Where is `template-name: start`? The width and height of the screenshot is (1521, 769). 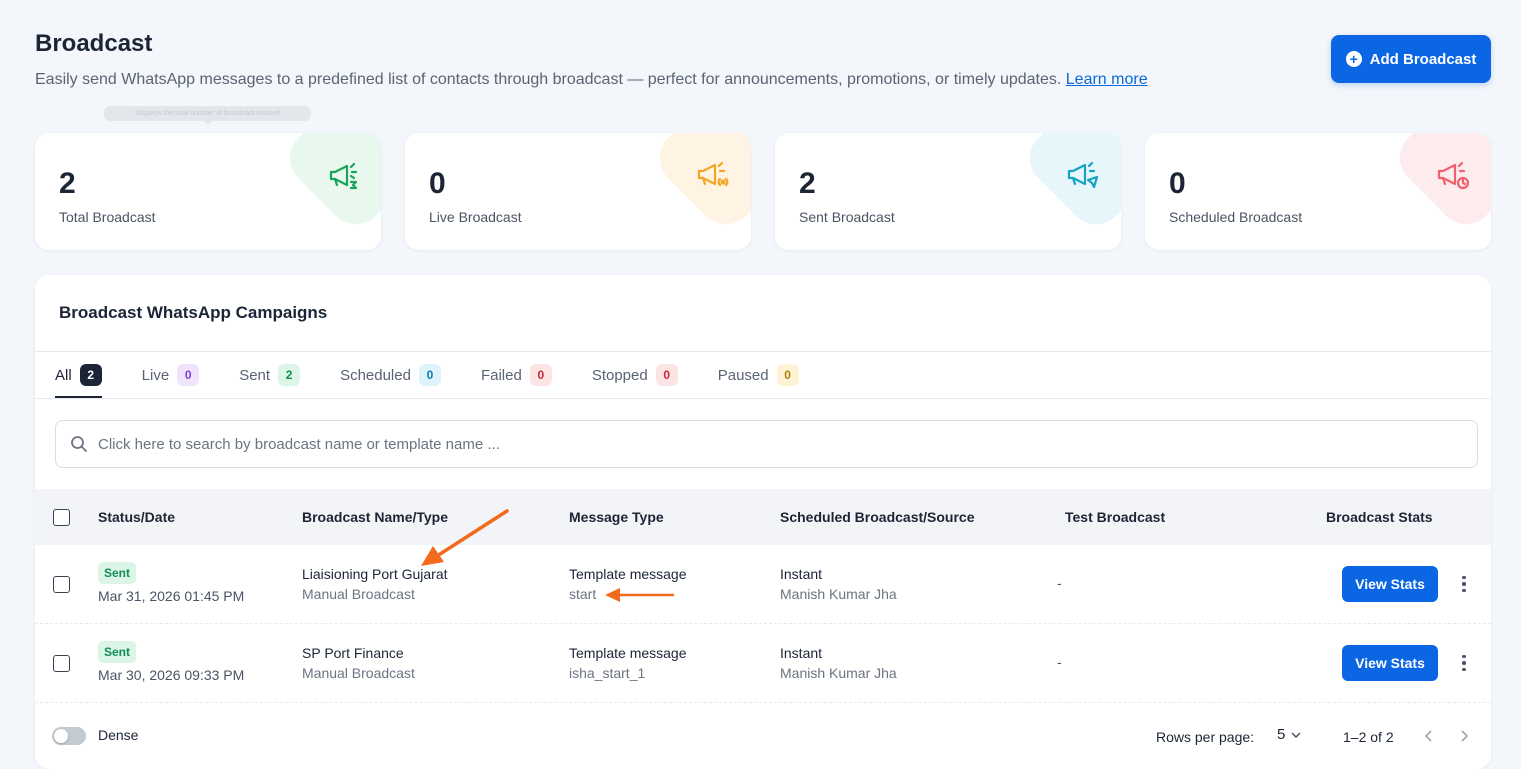 template-name: start is located at coordinates (583, 594).